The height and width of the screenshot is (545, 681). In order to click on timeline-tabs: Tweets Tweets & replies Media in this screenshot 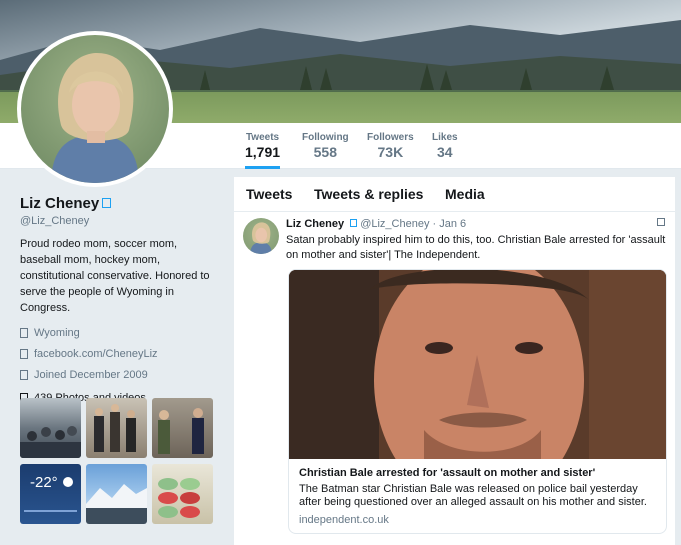, I will do `click(454, 194)`.